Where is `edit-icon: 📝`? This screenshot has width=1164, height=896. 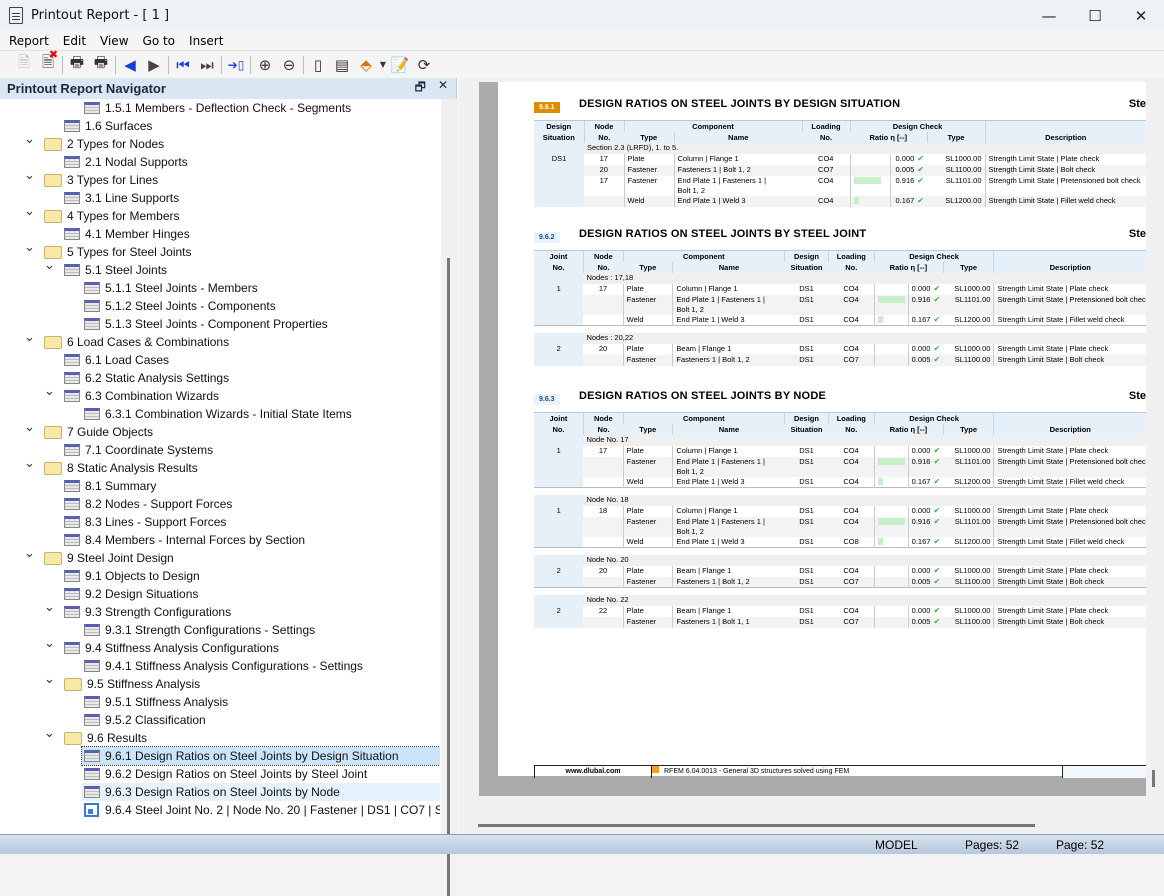 edit-icon: 📝 is located at coordinates (400, 65).